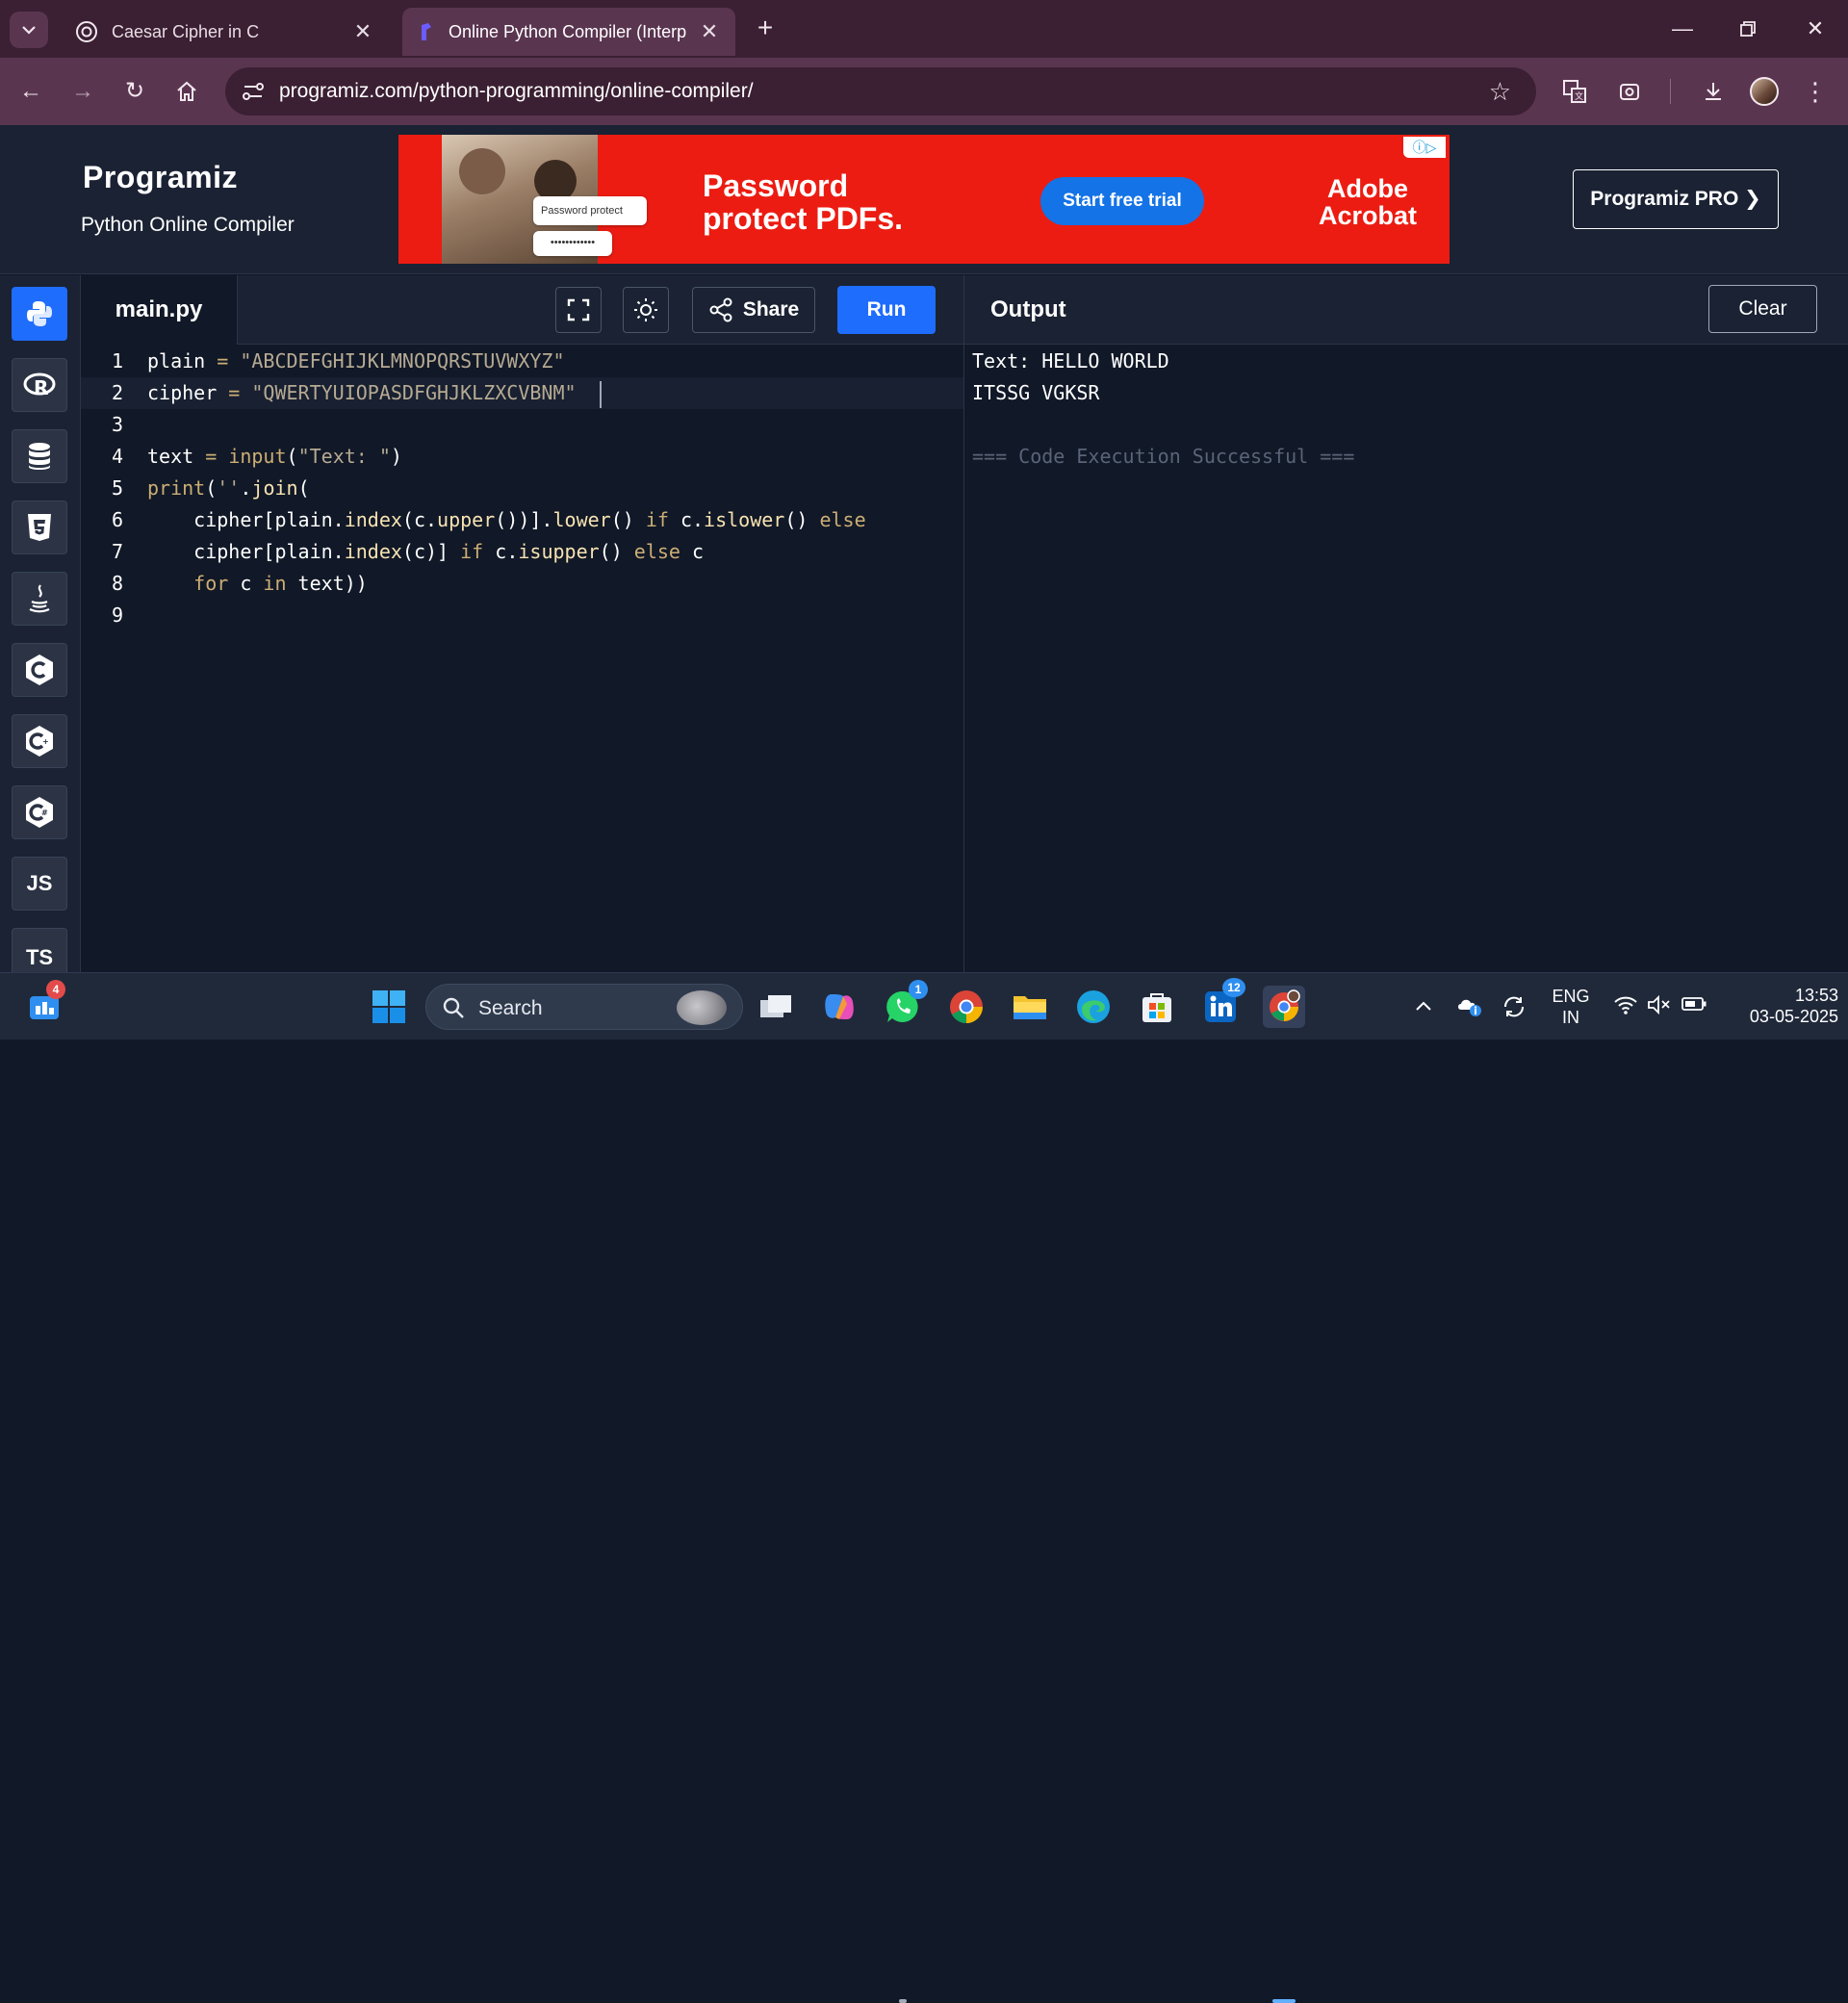 This screenshot has width=1848, height=2003. What do you see at coordinates (55, 989) in the screenshot?
I see `widgets-badge: 4` at bounding box center [55, 989].